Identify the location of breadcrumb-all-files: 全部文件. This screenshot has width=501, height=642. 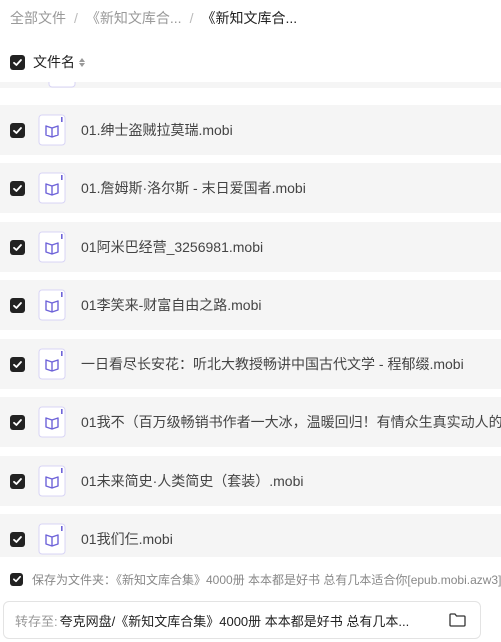
(38, 18).